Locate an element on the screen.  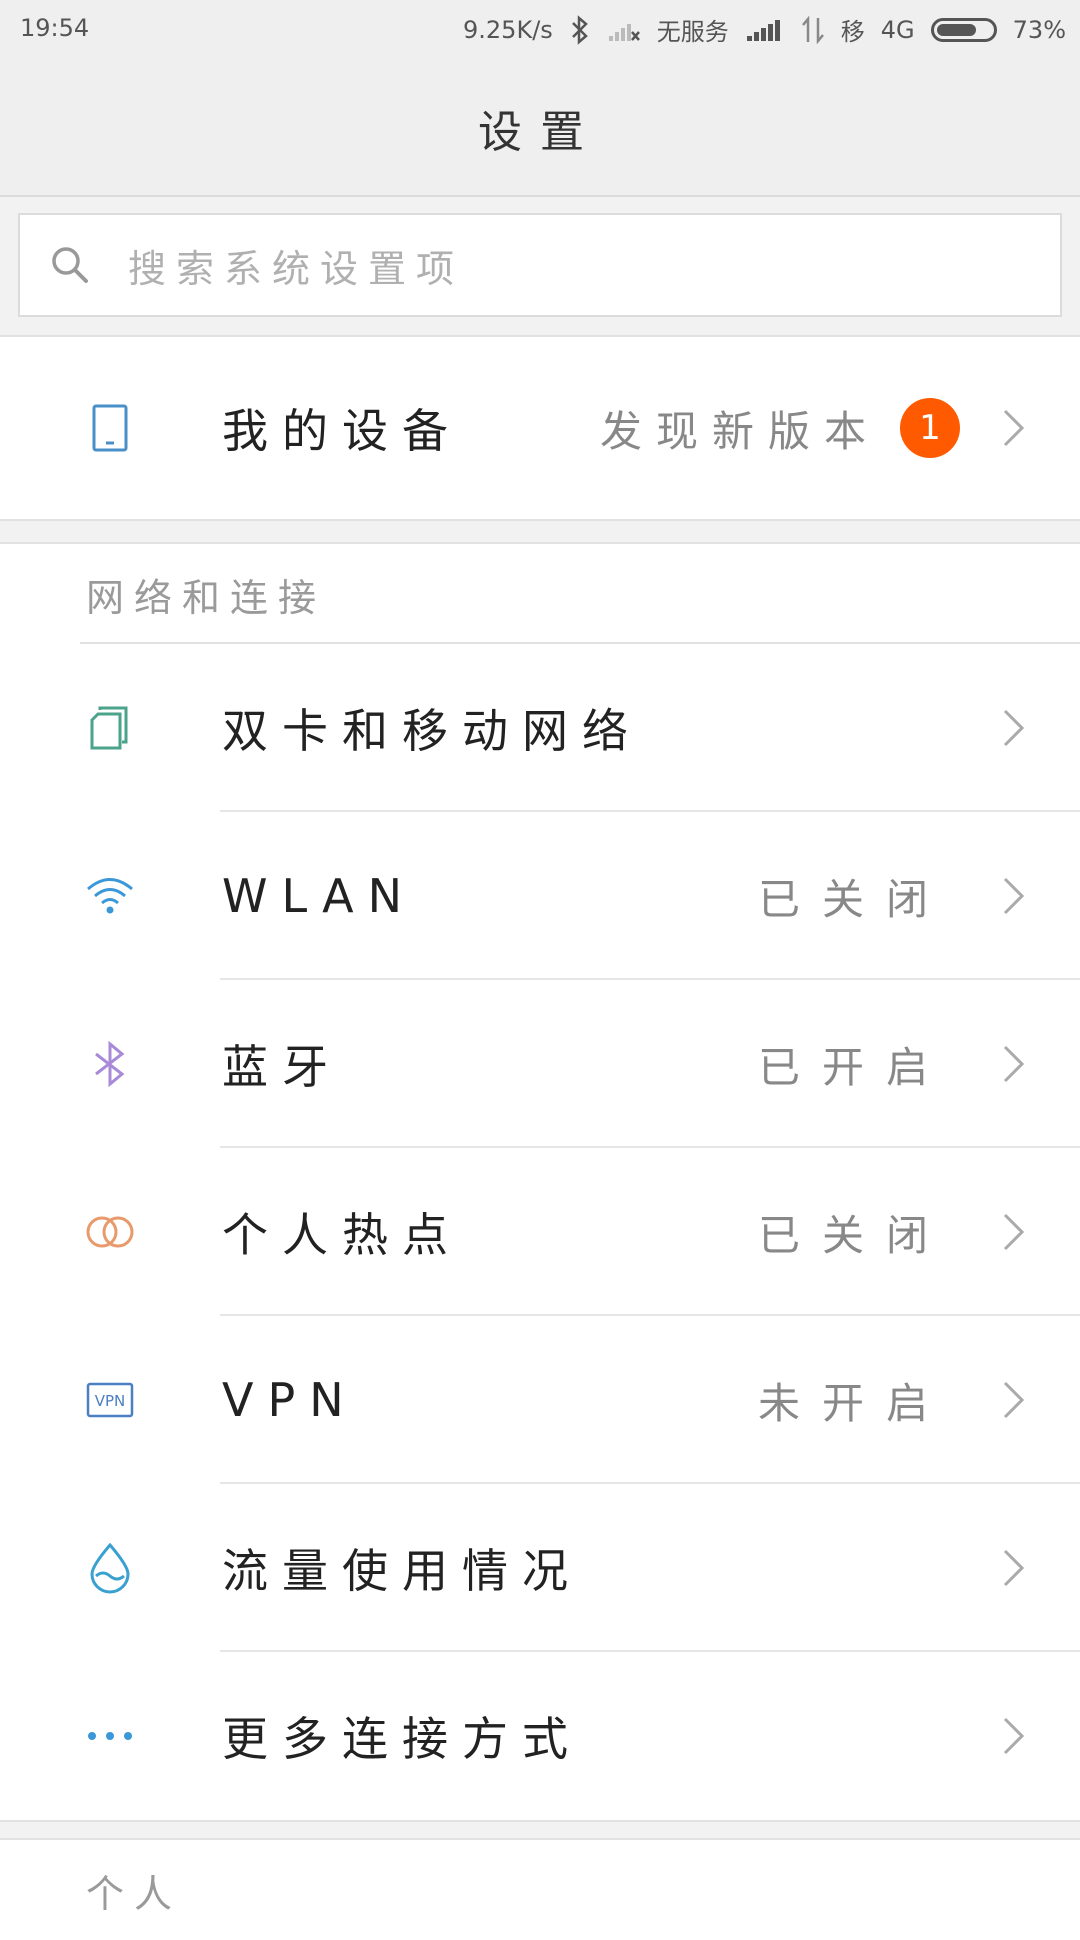
battery-icon is located at coordinates (963, 29).